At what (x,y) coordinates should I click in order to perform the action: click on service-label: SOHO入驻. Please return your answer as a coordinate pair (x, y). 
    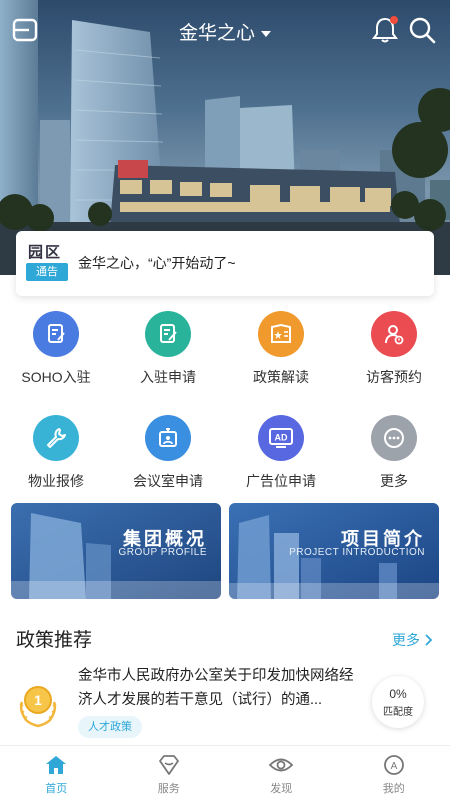
    Looking at the image, I should click on (56, 377).